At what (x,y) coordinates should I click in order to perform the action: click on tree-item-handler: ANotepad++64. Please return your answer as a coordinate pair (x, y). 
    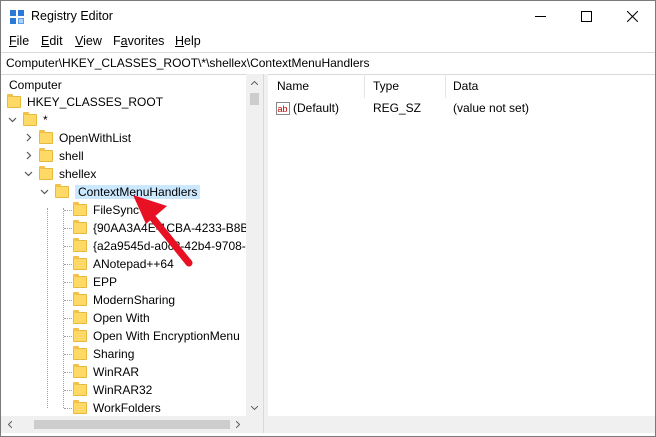
    Looking at the image, I should click on (119, 264).